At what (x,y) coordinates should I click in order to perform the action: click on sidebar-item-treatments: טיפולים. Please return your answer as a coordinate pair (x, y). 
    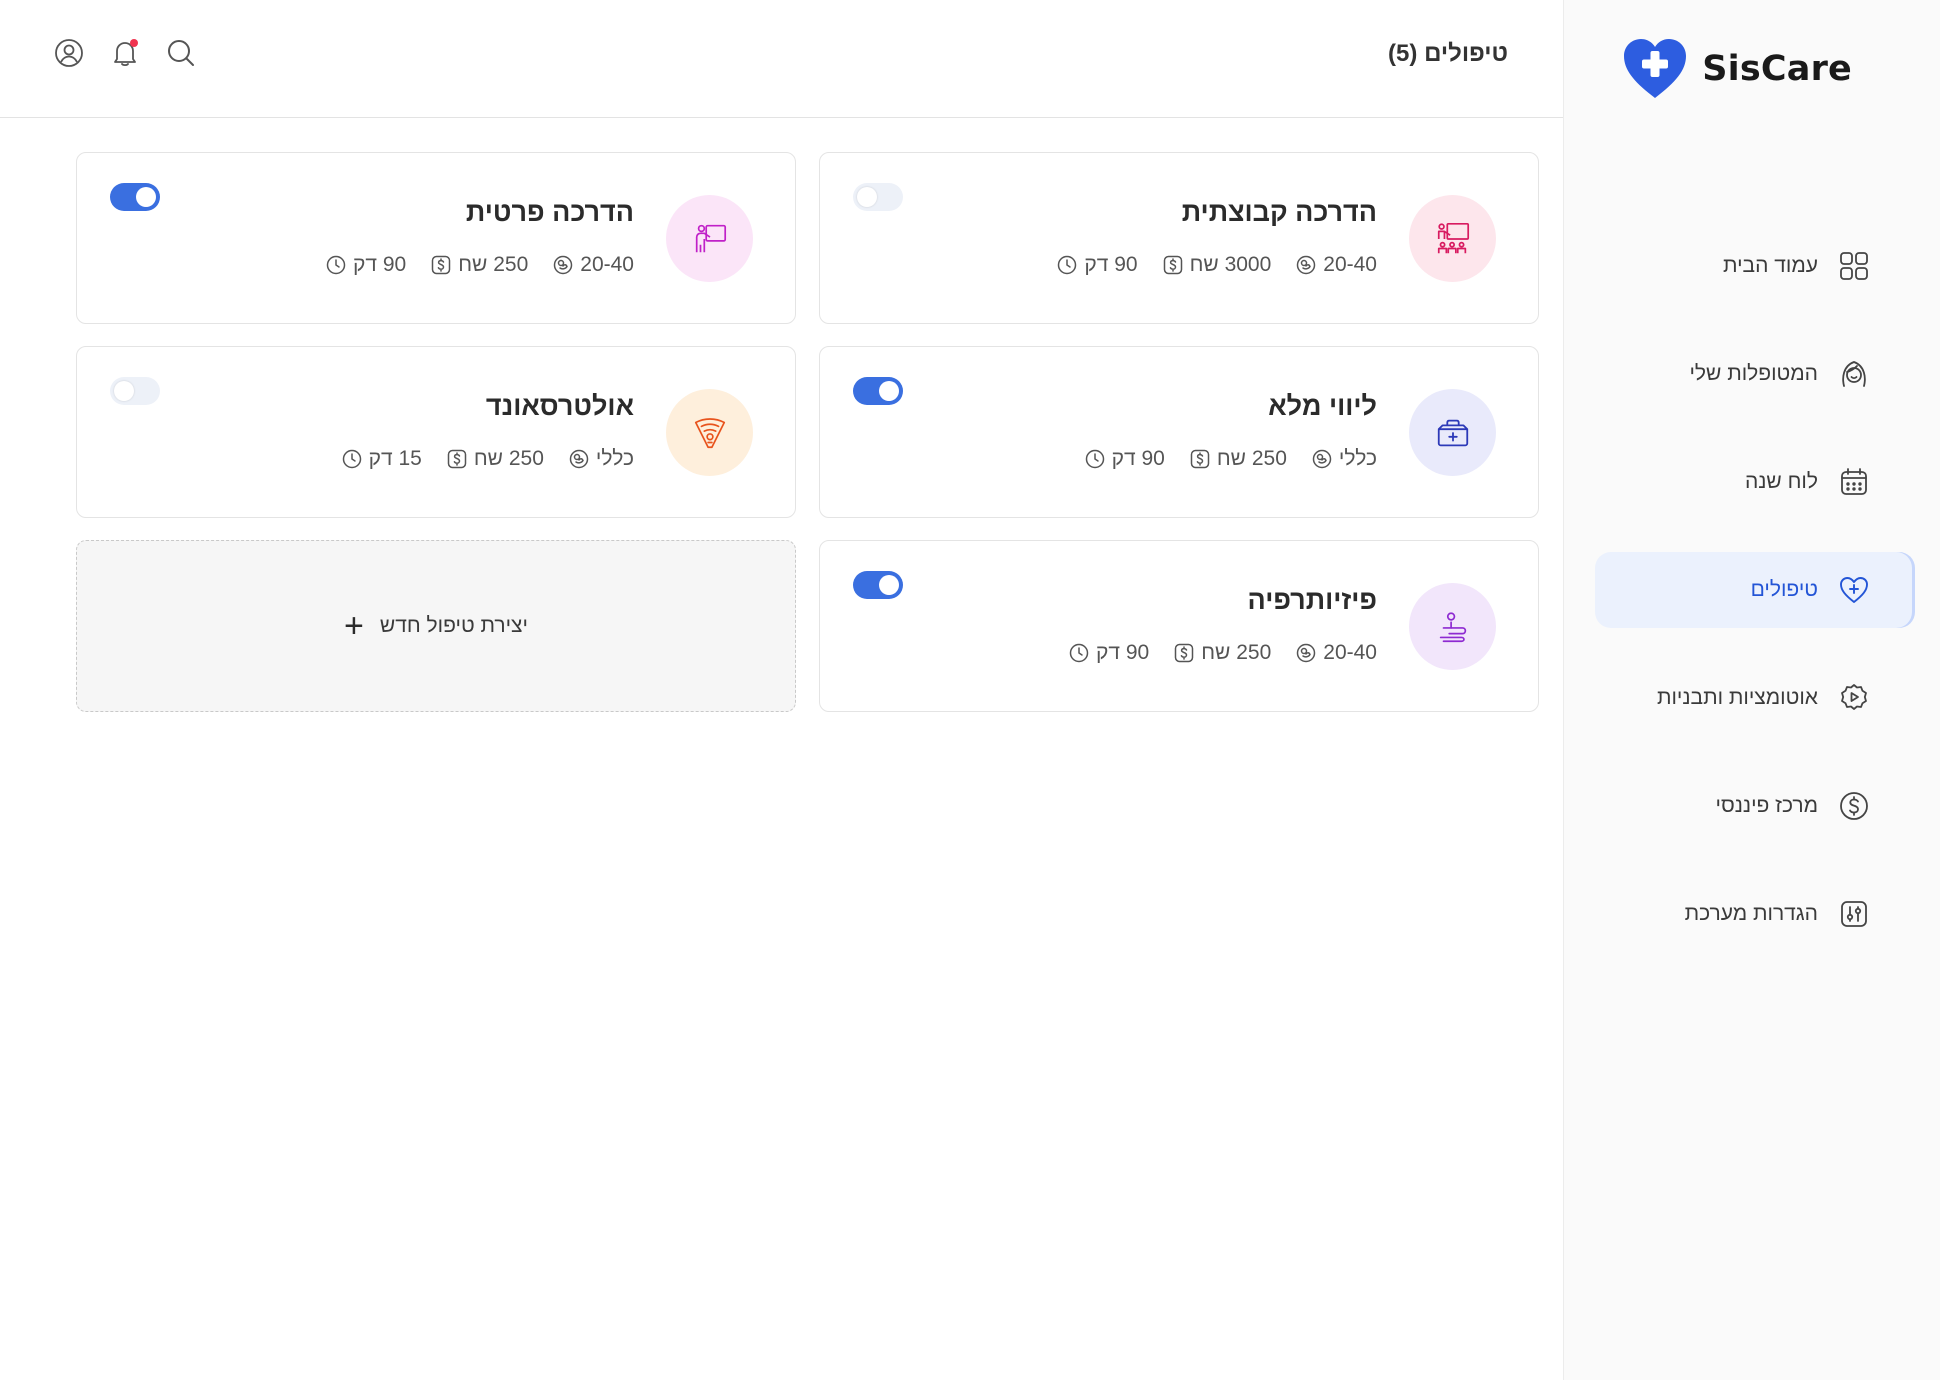
    Looking at the image, I should click on (1753, 590).